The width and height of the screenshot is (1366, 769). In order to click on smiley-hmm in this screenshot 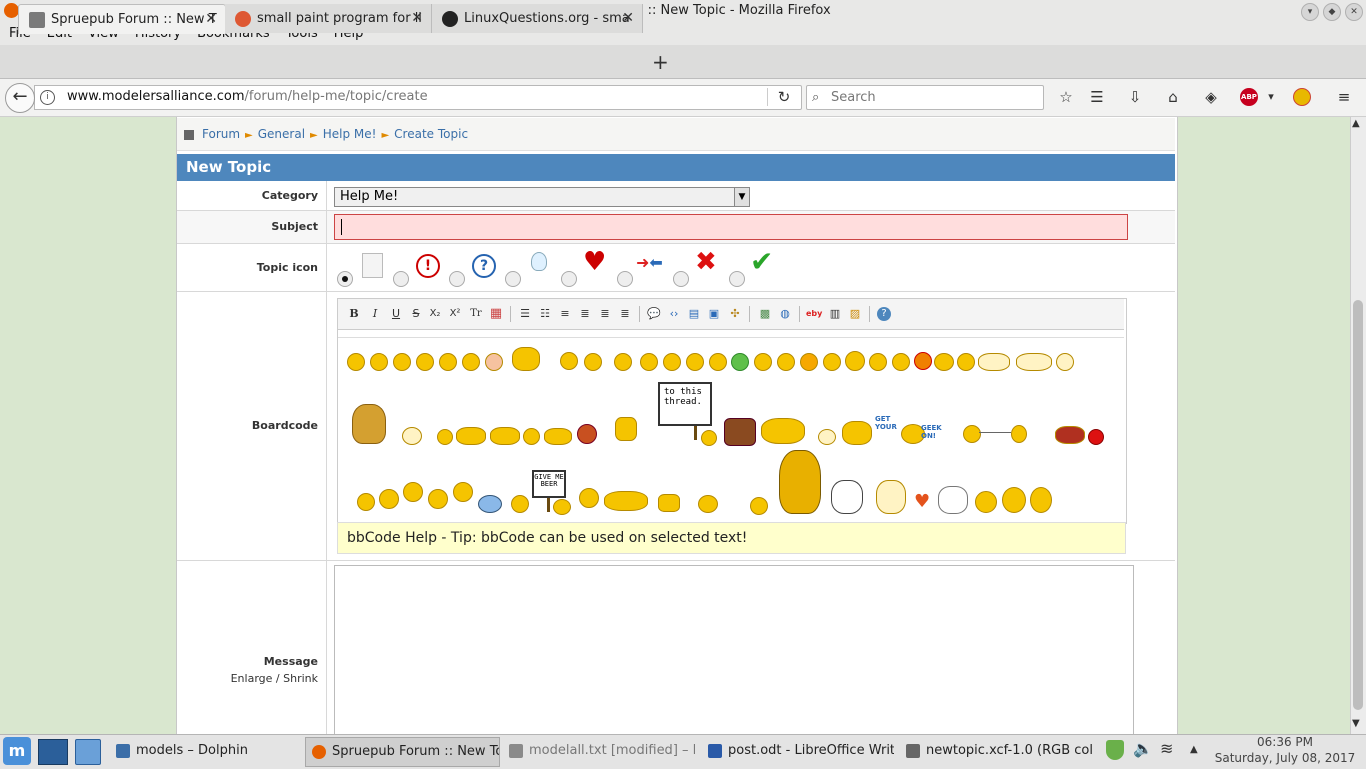, I will do `click(569, 361)`.